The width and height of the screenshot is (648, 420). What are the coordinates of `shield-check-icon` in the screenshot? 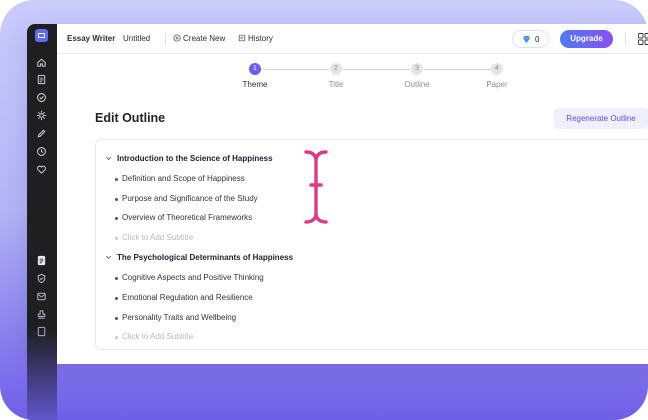 It's located at (41, 278).